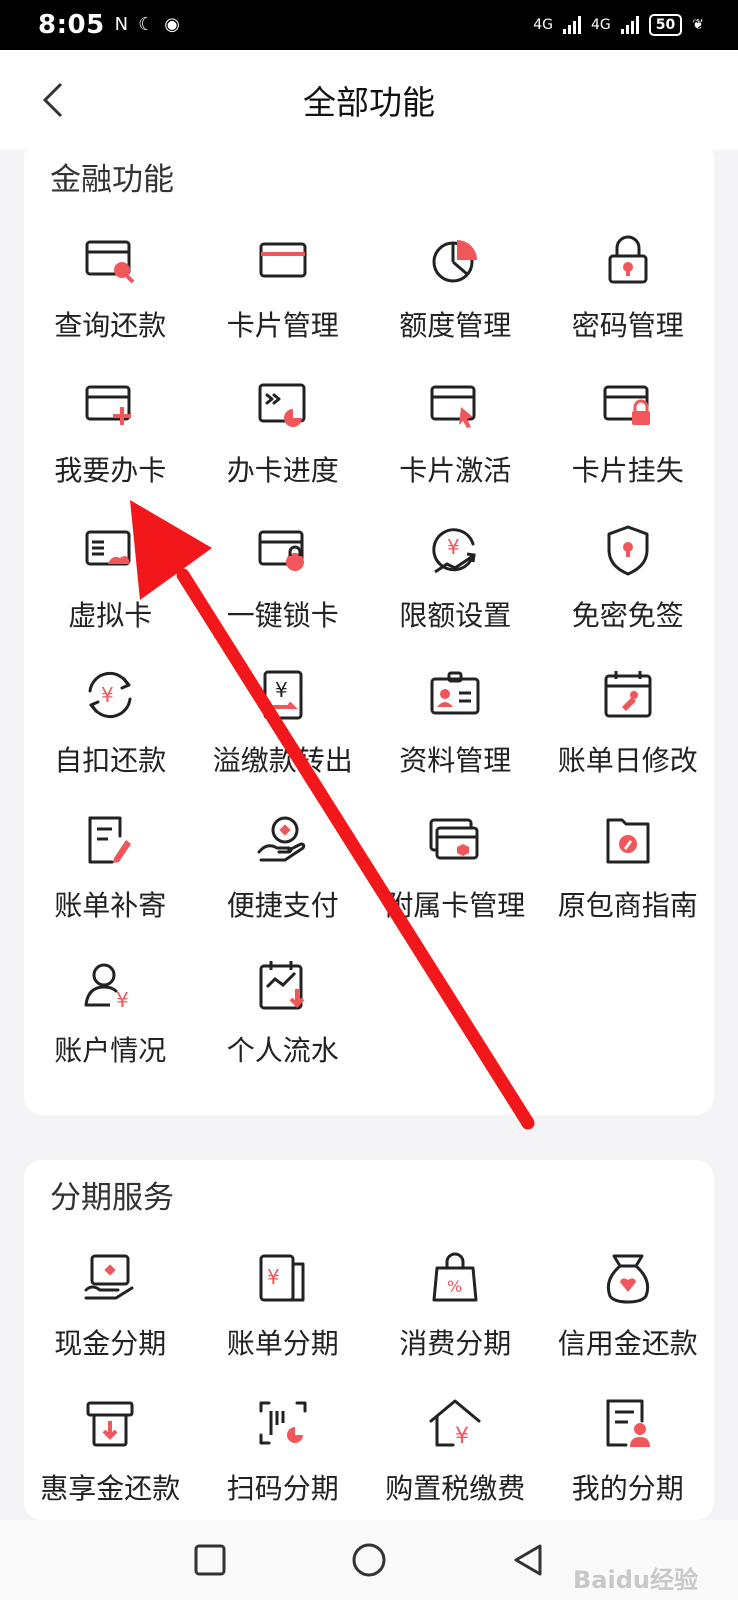 The image size is (738, 1600). What do you see at coordinates (628, 1465) in the screenshot?
I see `function-item: 我的分期` at bounding box center [628, 1465].